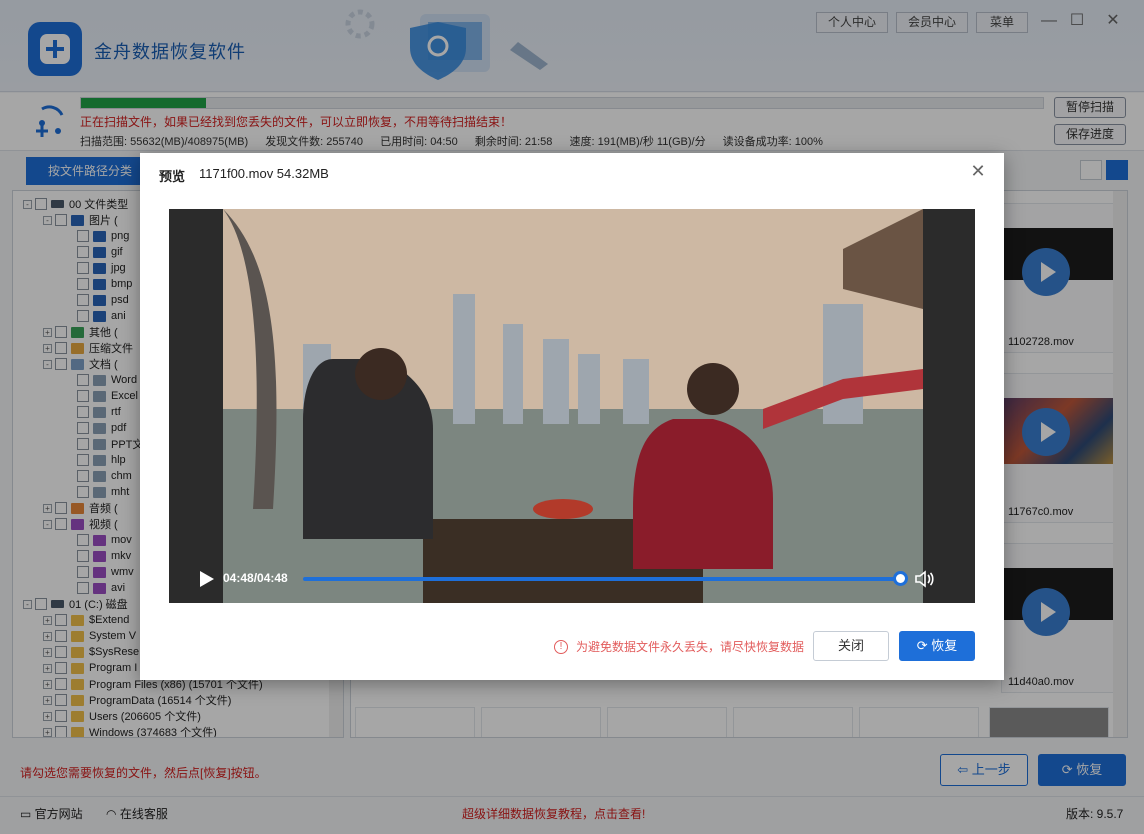 Image resolution: width=1144 pixels, height=834 pixels. Describe the element at coordinates (944, 645) in the screenshot. I see `preview-recover-label: 恢复` at that location.